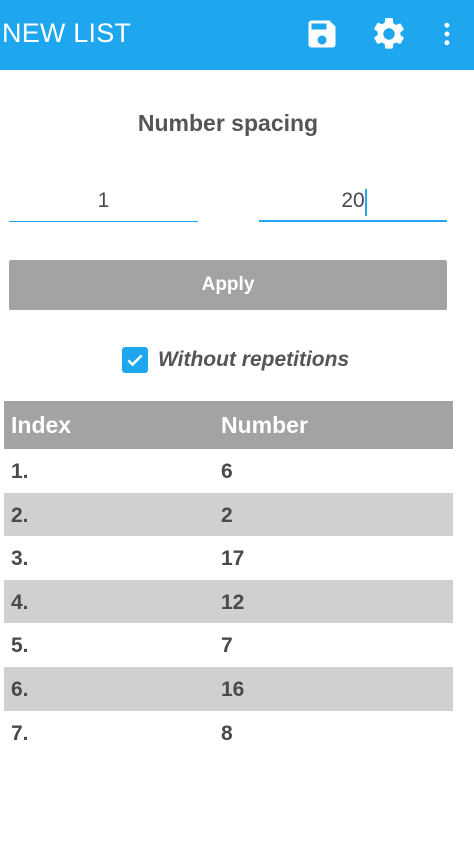 The width and height of the screenshot is (474, 847). I want to click on table-row: 3. 17, so click(228, 558).